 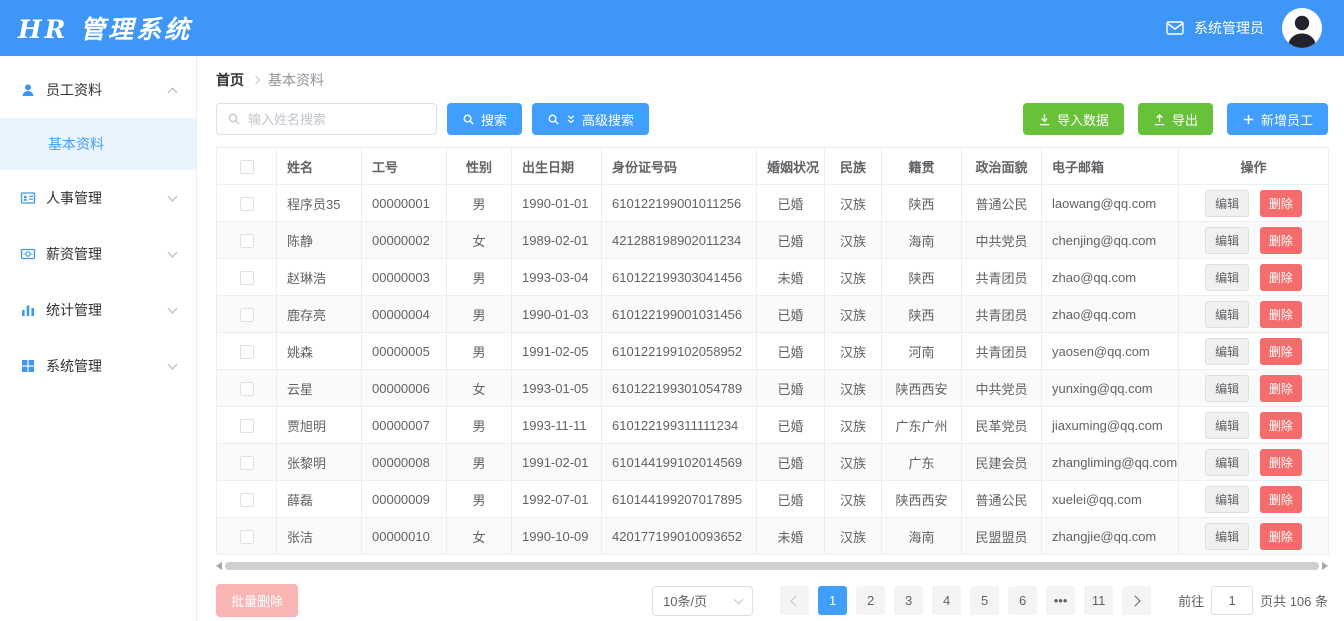 What do you see at coordinates (1175, 119) in the screenshot?
I see `export-button: 导出` at bounding box center [1175, 119].